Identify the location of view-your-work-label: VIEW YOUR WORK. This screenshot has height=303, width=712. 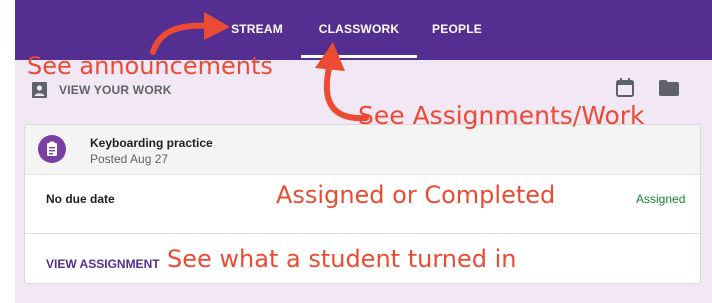
(115, 90).